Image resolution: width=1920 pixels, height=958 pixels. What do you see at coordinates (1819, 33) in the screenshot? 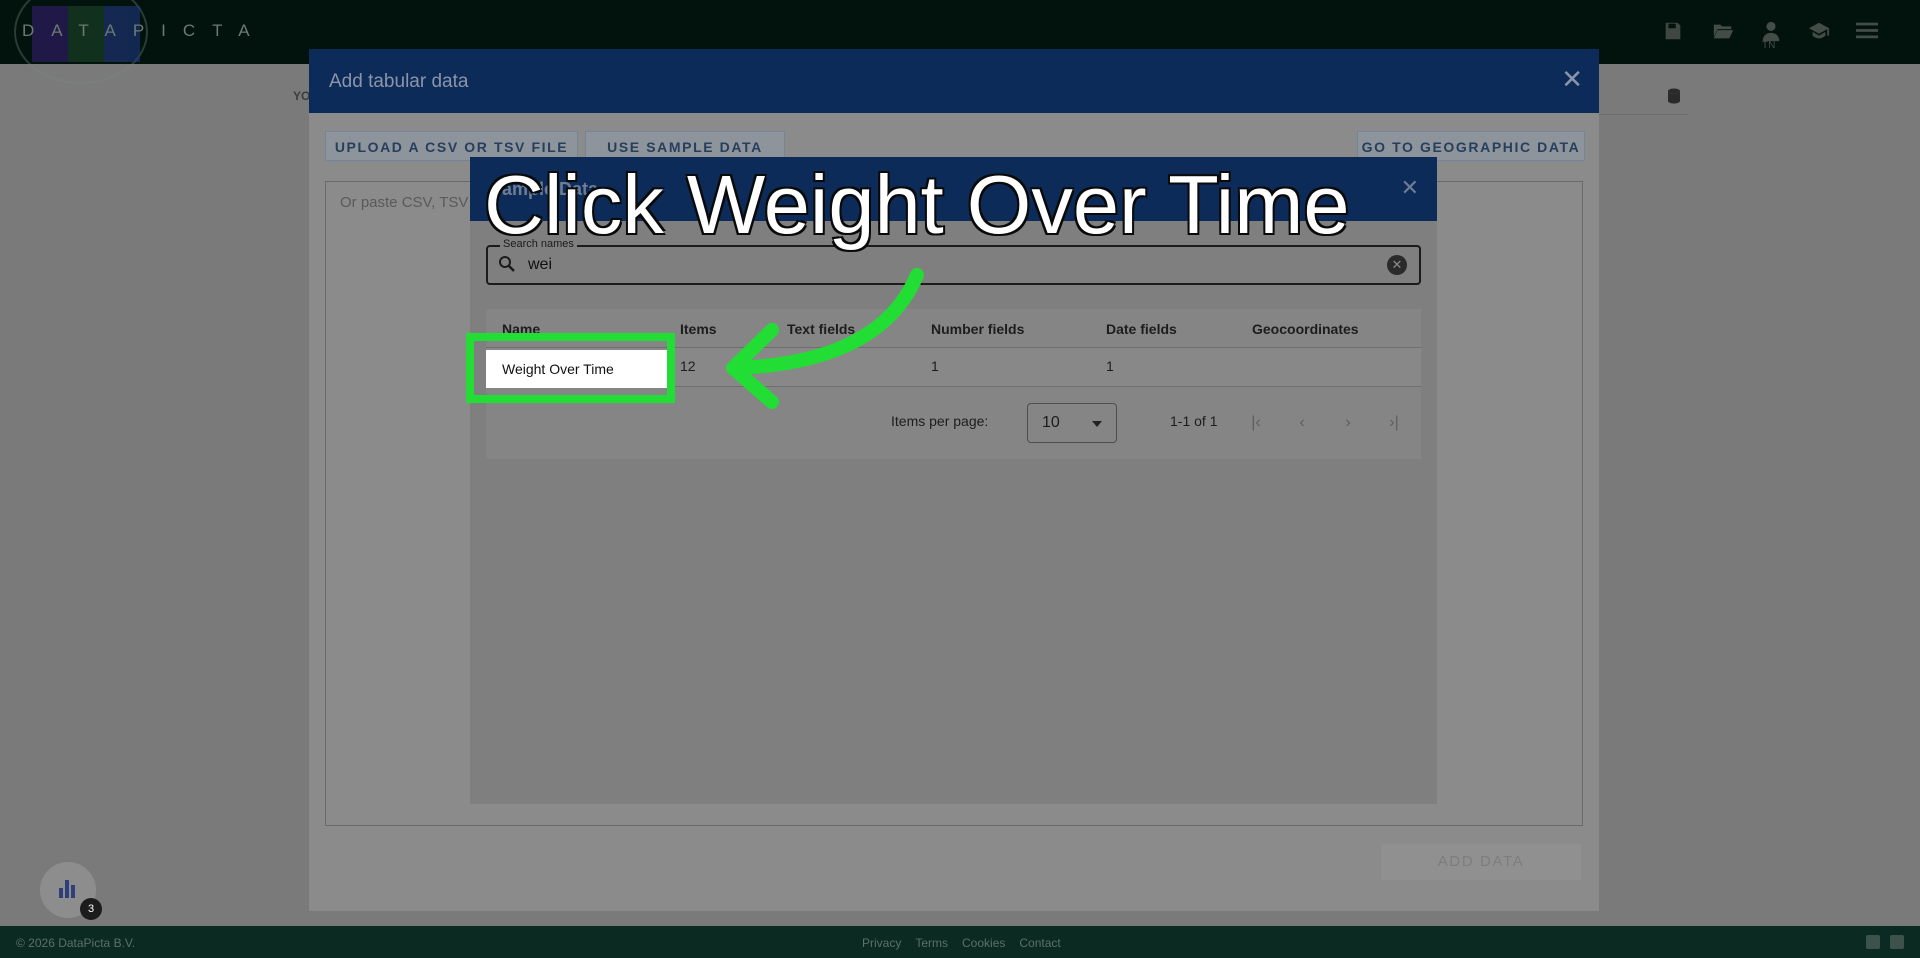
I see `school-icon` at bounding box center [1819, 33].